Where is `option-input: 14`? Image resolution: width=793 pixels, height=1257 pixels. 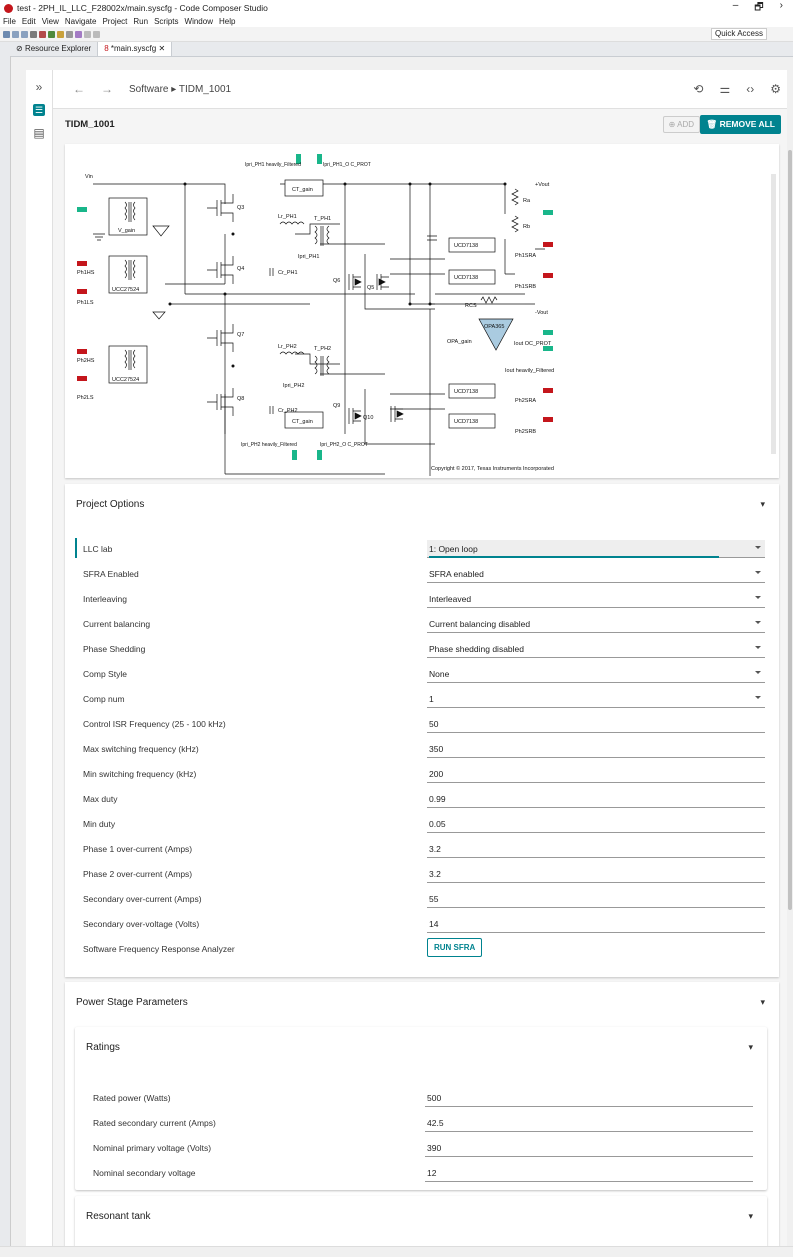 option-input: 14 is located at coordinates (596, 924).